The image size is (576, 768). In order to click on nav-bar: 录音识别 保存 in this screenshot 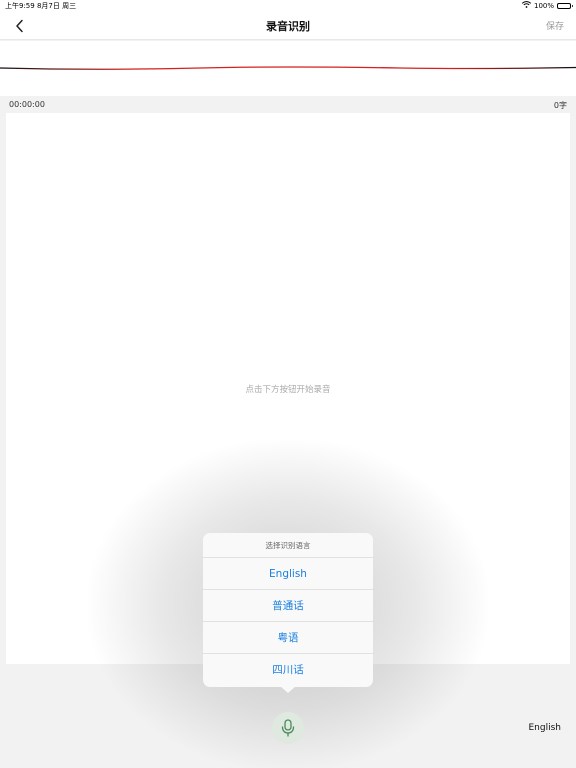, I will do `click(288, 26)`.